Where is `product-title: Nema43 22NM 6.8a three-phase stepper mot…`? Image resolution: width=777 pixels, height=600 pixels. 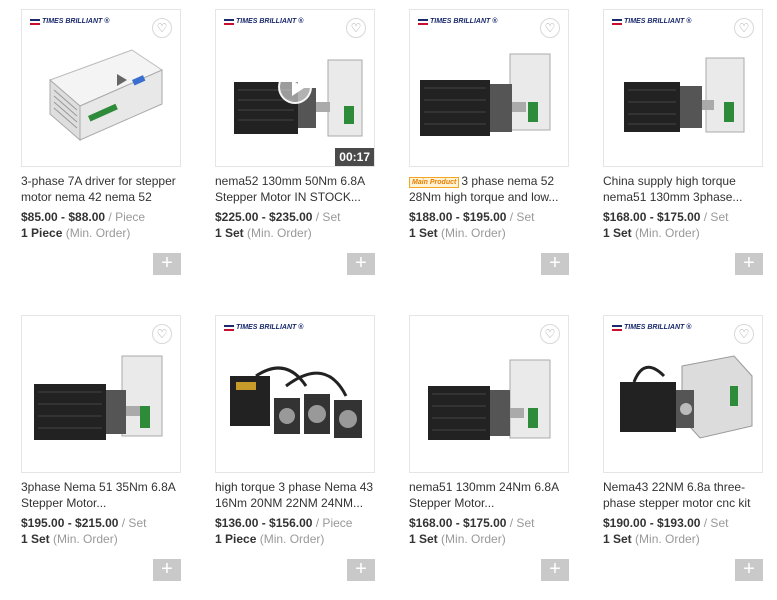 product-title: Nema43 22NM 6.8a three-phase stepper mot… is located at coordinates (684, 495).